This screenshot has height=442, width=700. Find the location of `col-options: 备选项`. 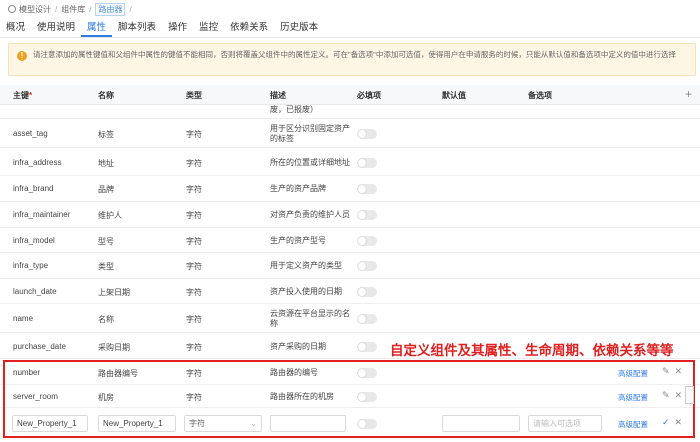

col-options: 备选项 is located at coordinates (540, 95).